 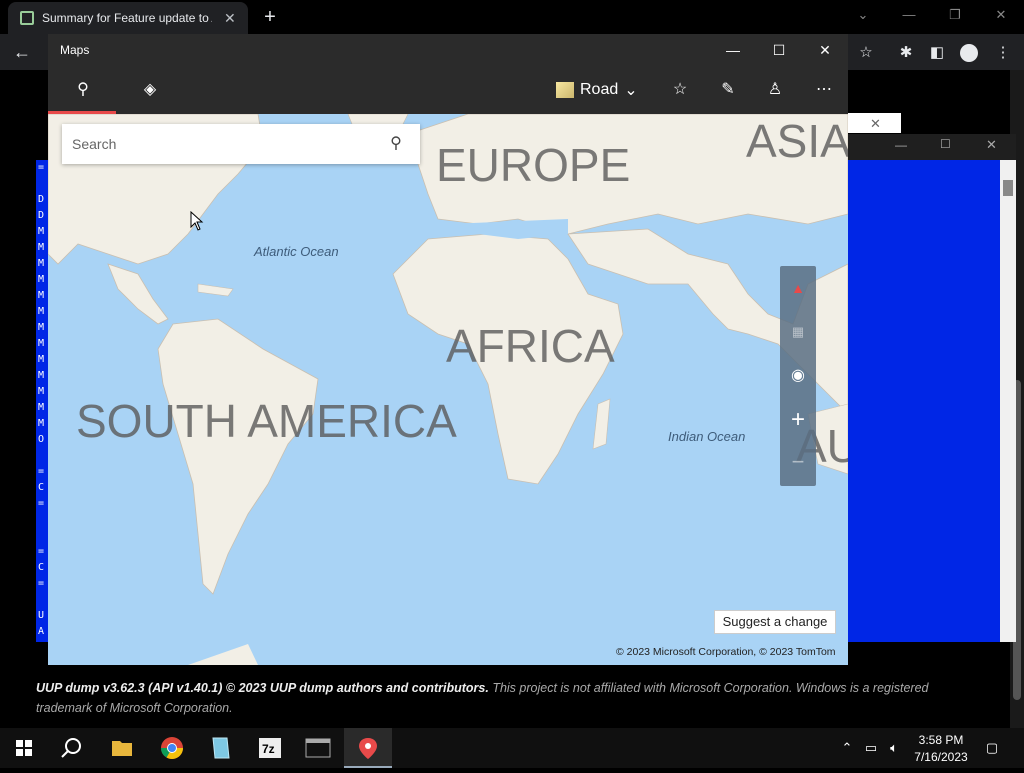 I want to click on console-line-char: D, so click(x=41, y=199).